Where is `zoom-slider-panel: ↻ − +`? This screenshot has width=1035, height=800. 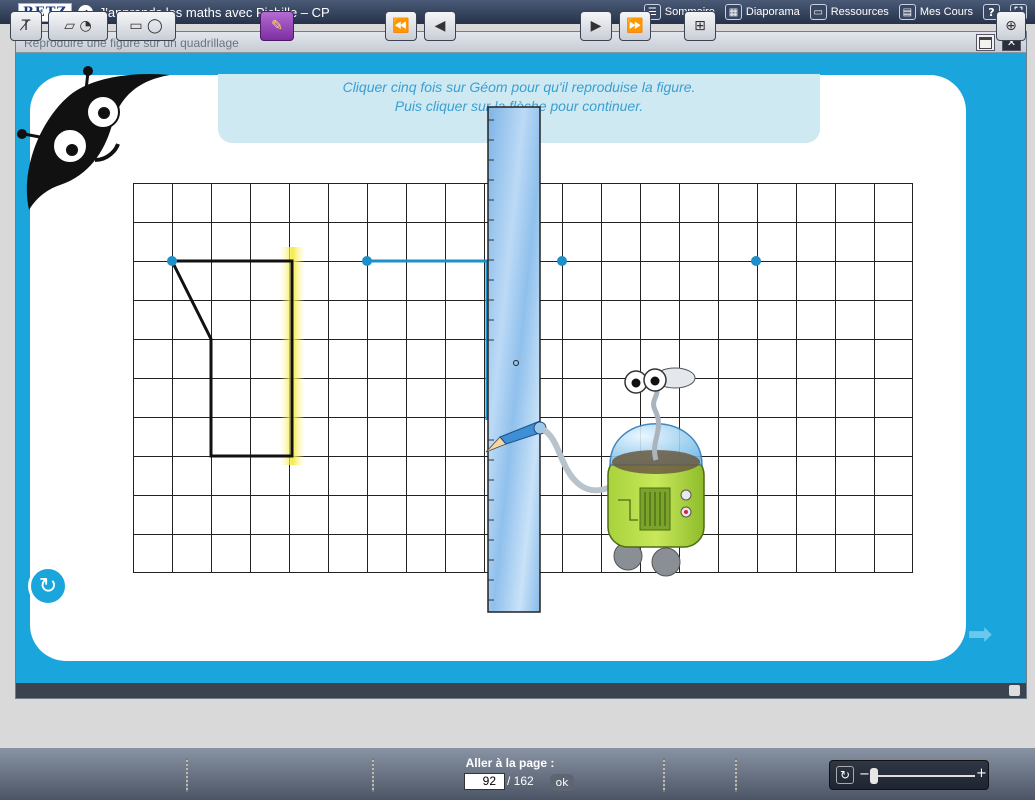 zoom-slider-panel: ↻ − + is located at coordinates (909, 775).